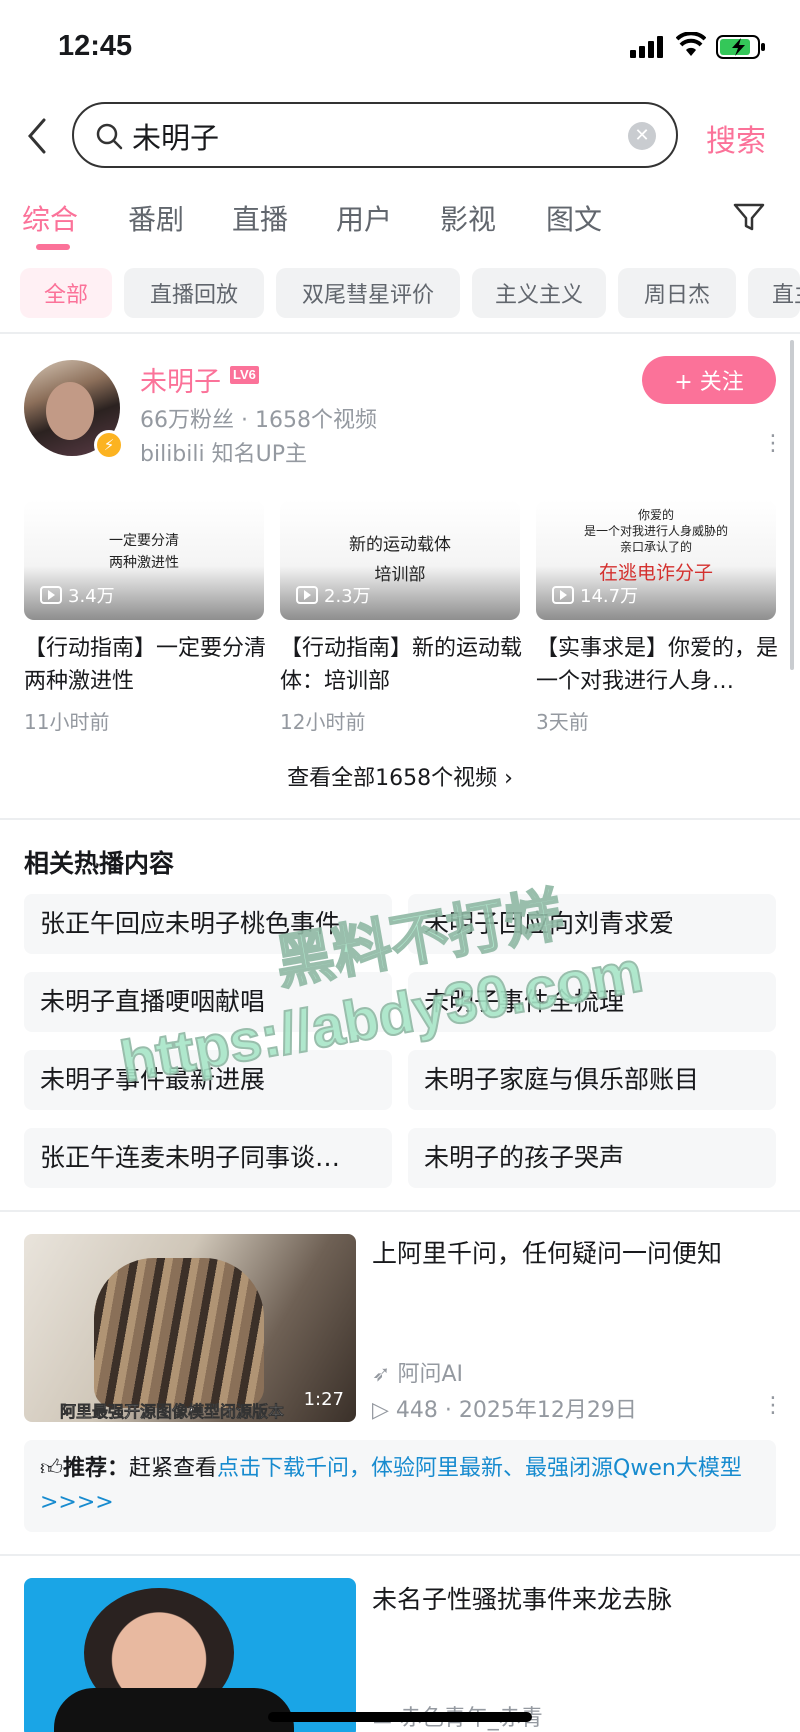 This screenshot has width=800, height=1732. What do you see at coordinates (66, 293) in the screenshot?
I see `chip-all: 全部` at bounding box center [66, 293].